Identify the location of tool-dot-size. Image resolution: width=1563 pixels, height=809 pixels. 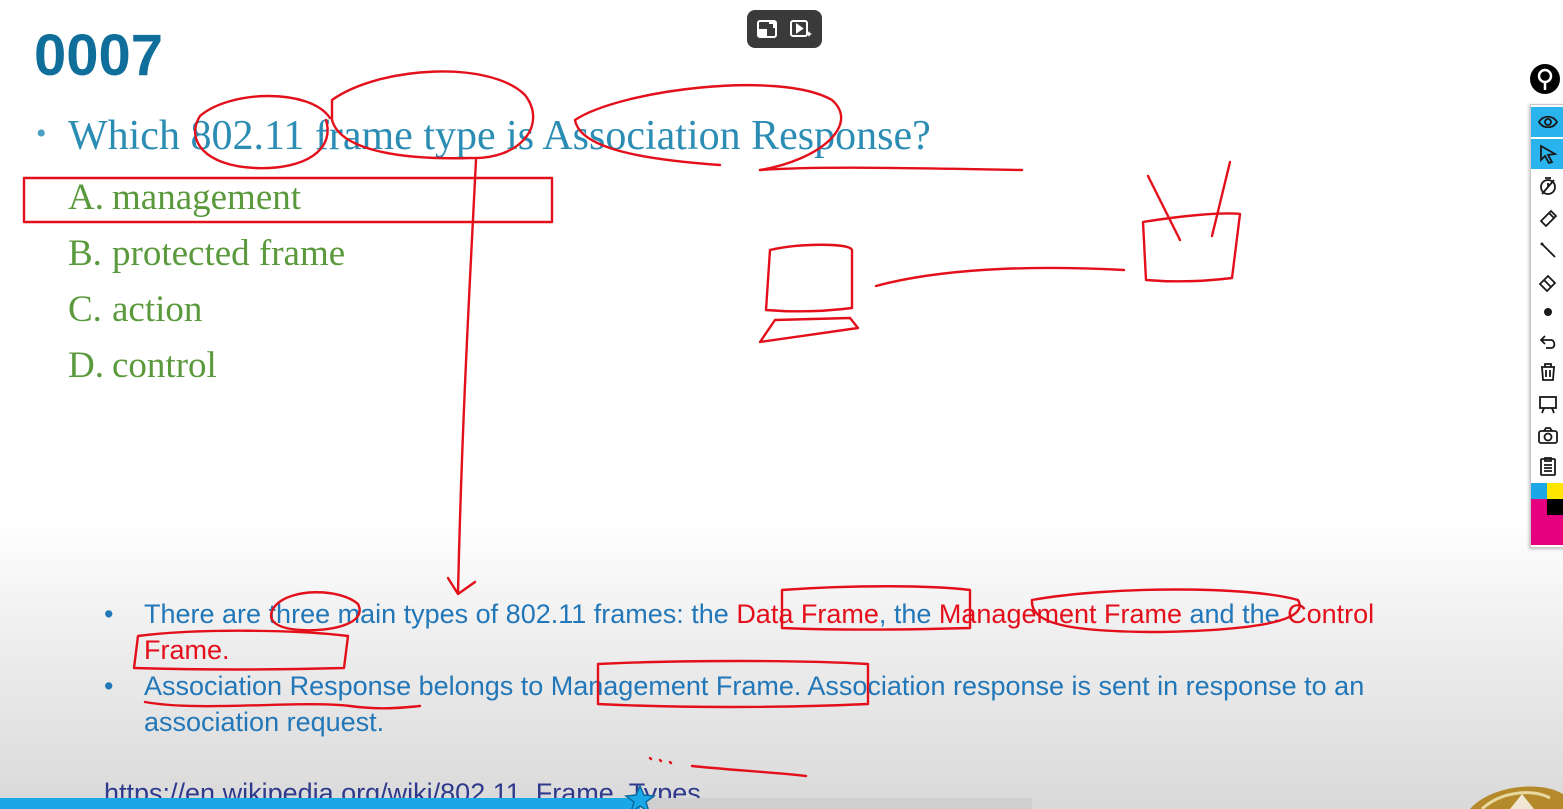
(1547, 312).